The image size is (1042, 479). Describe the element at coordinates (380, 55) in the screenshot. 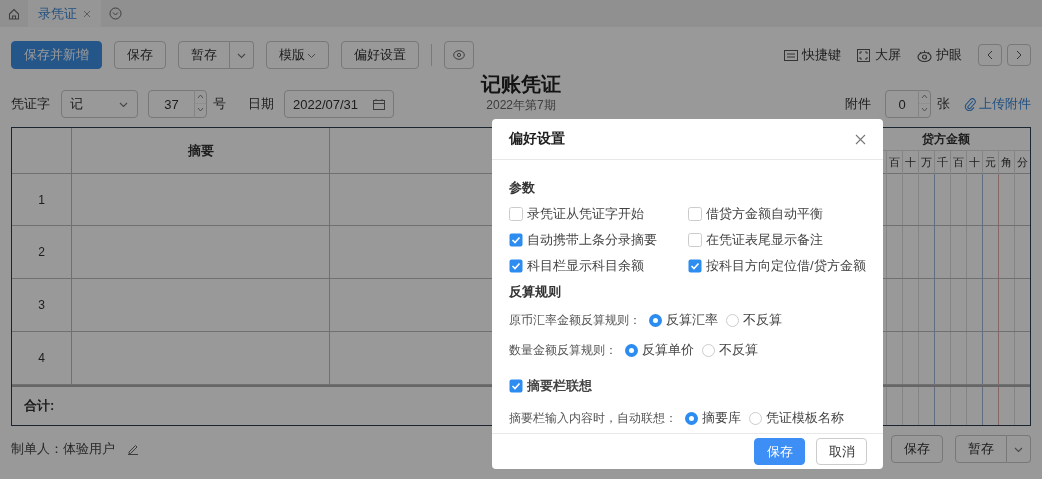

I see `toolbar-button: 偏好设置` at that location.